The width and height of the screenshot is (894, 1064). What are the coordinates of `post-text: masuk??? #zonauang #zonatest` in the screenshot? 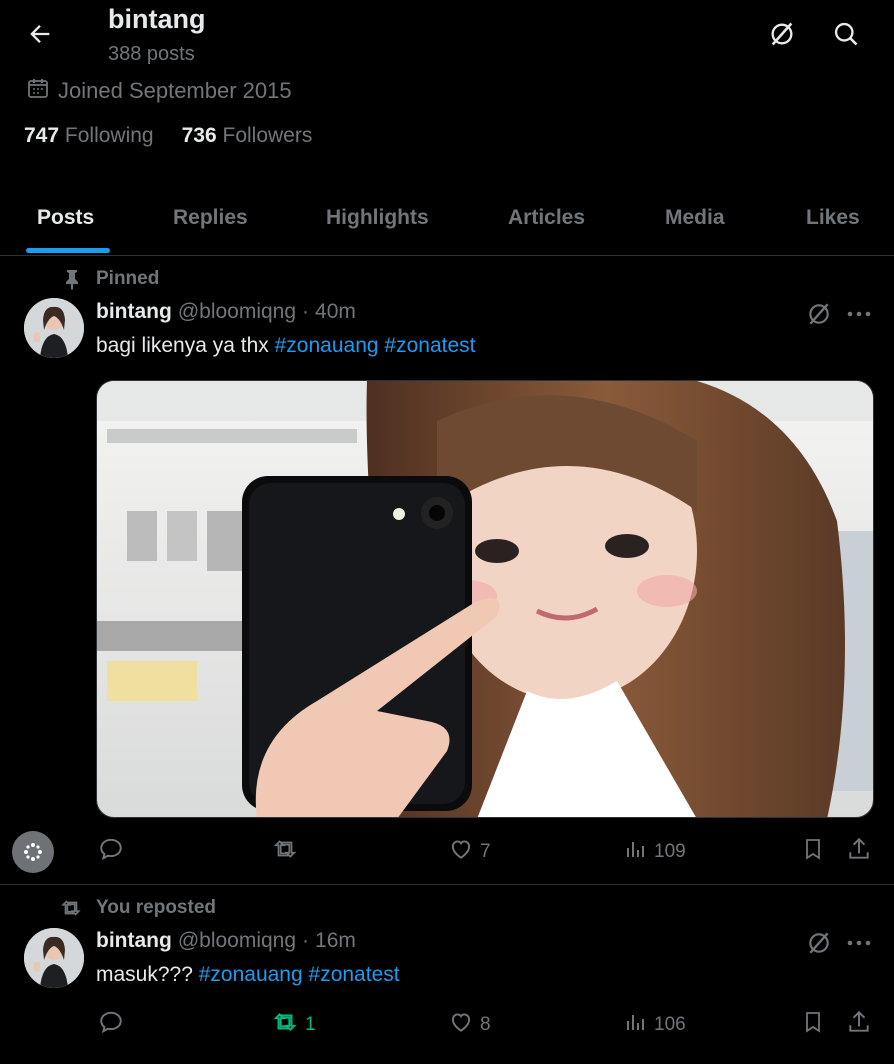 It's located at (248, 975).